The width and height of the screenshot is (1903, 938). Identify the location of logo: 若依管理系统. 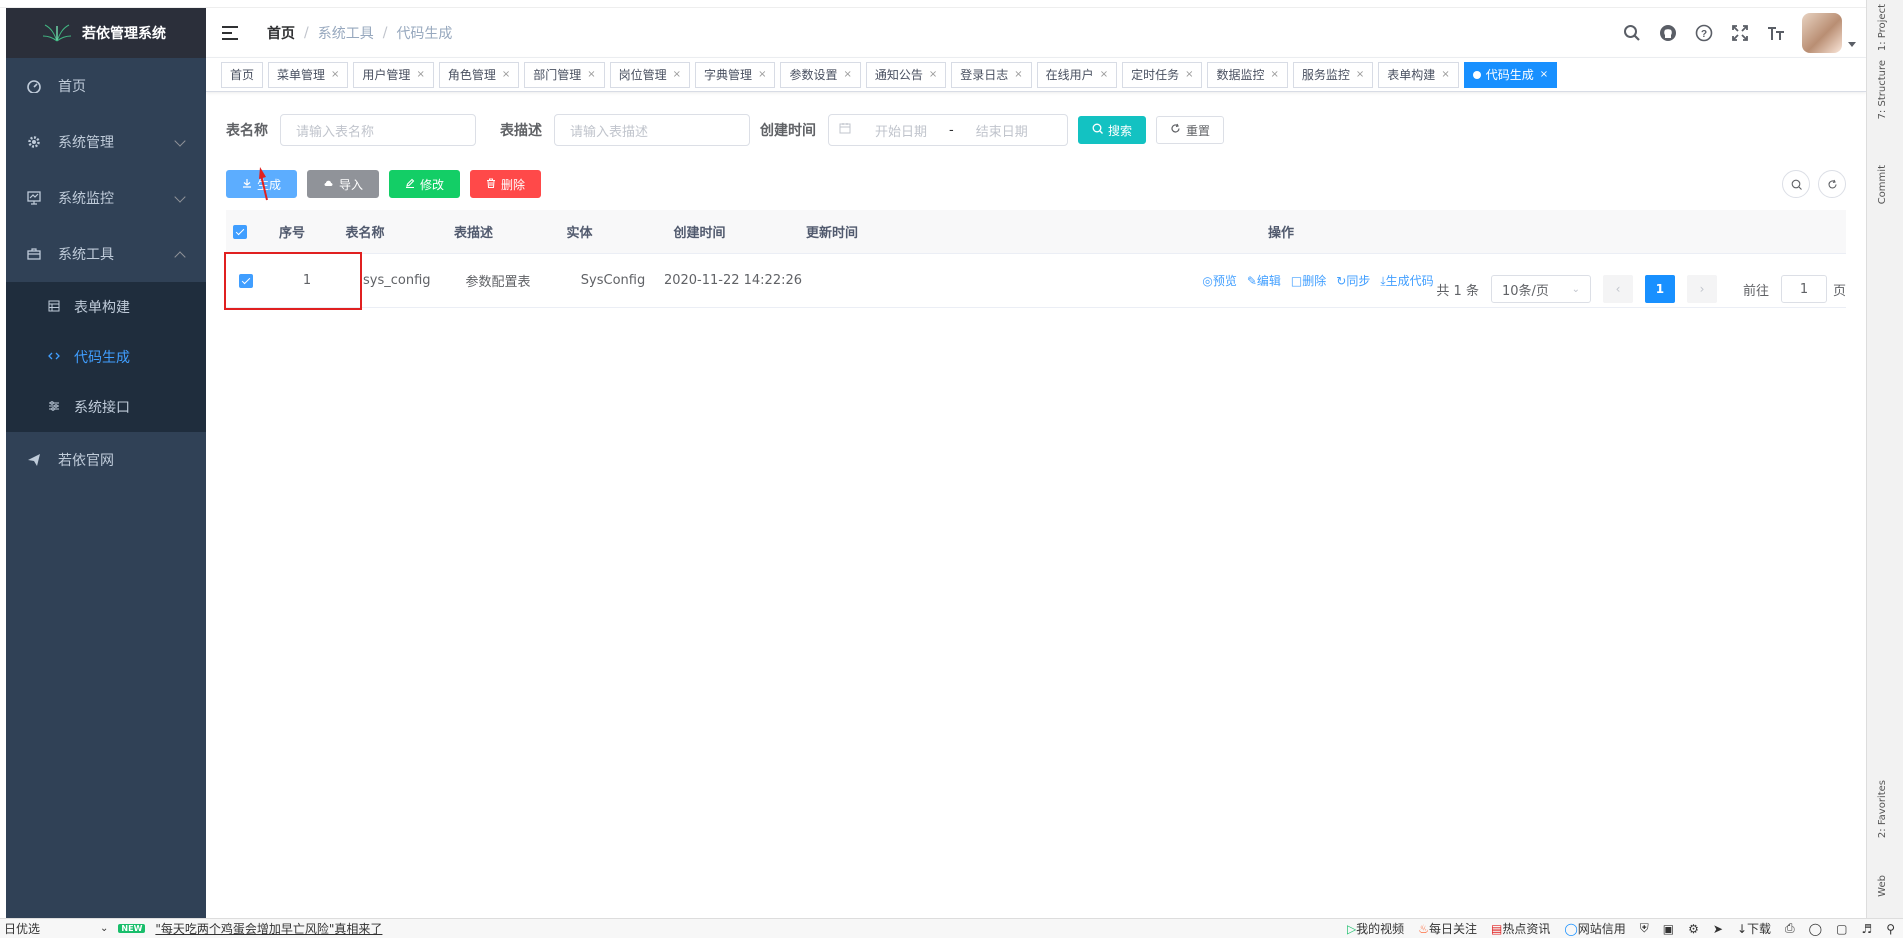
(106, 33).